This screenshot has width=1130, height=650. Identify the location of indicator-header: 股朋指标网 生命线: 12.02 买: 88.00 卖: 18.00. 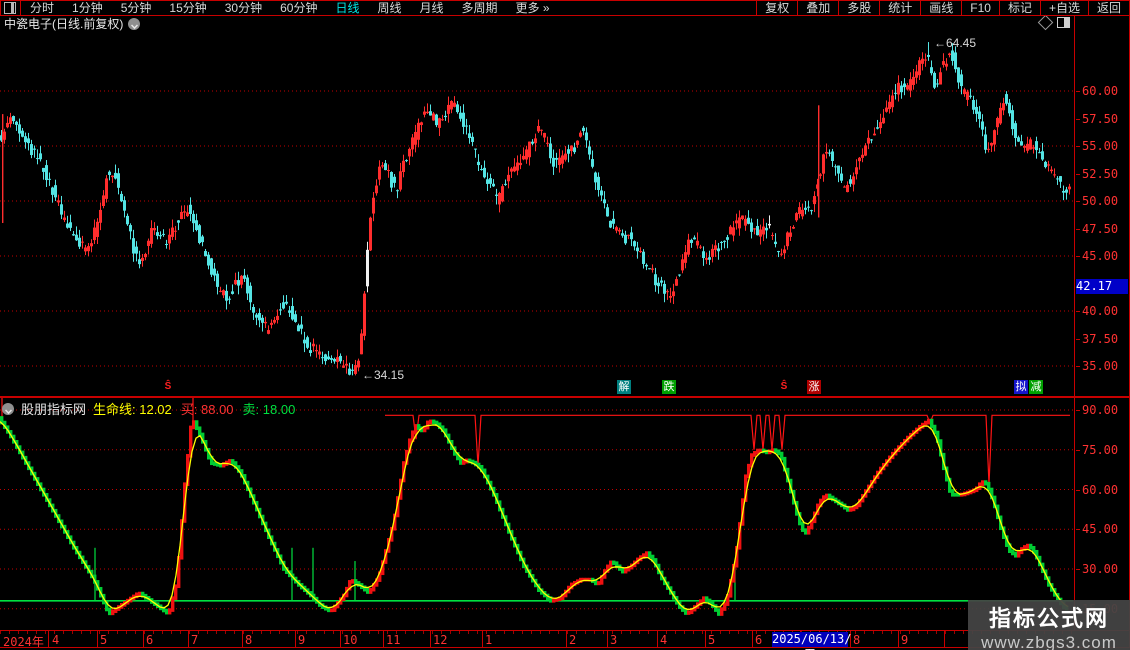
(148, 408).